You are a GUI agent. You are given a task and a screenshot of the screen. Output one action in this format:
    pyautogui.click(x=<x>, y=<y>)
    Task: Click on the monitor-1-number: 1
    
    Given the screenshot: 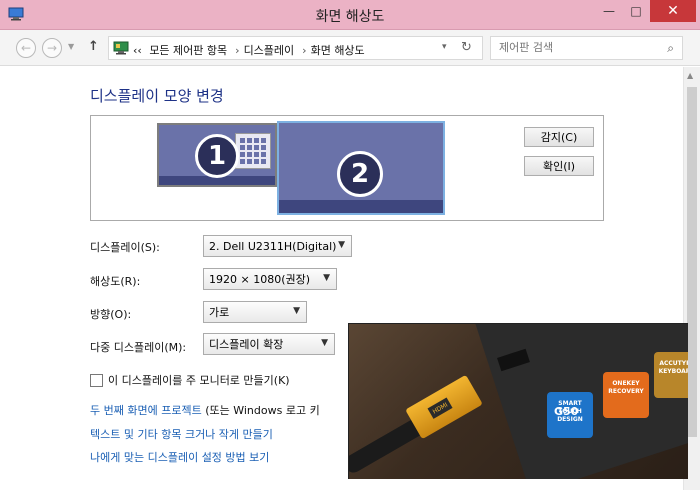 What is the action you would take?
    pyautogui.click(x=217, y=156)
    